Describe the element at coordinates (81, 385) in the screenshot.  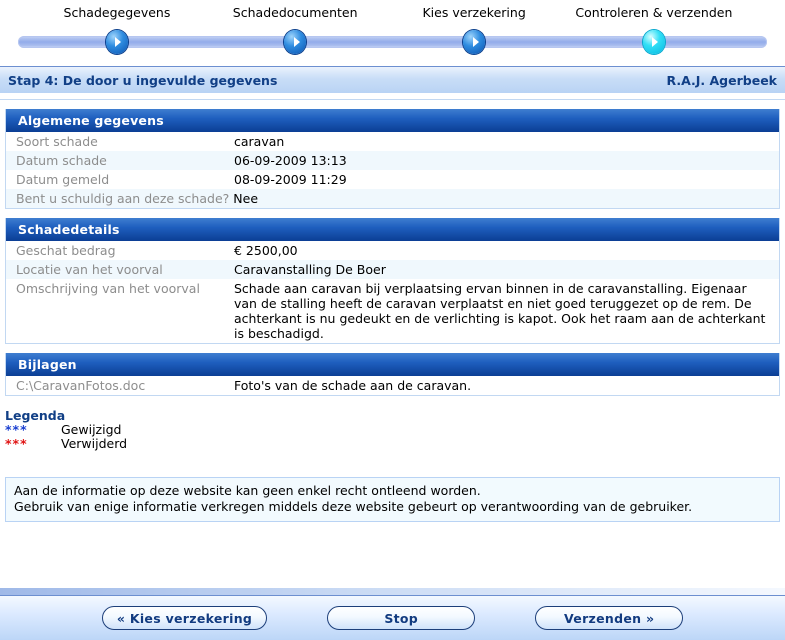
I see `row-label: C:\CaravanFotos.doc` at that location.